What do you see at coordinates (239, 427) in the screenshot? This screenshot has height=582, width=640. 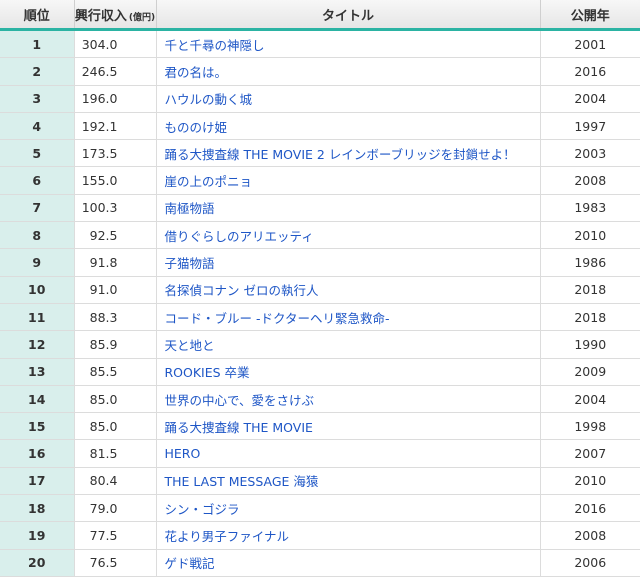 I see `movie-title-link: 踊る大捜査線 THE MOVIE` at bounding box center [239, 427].